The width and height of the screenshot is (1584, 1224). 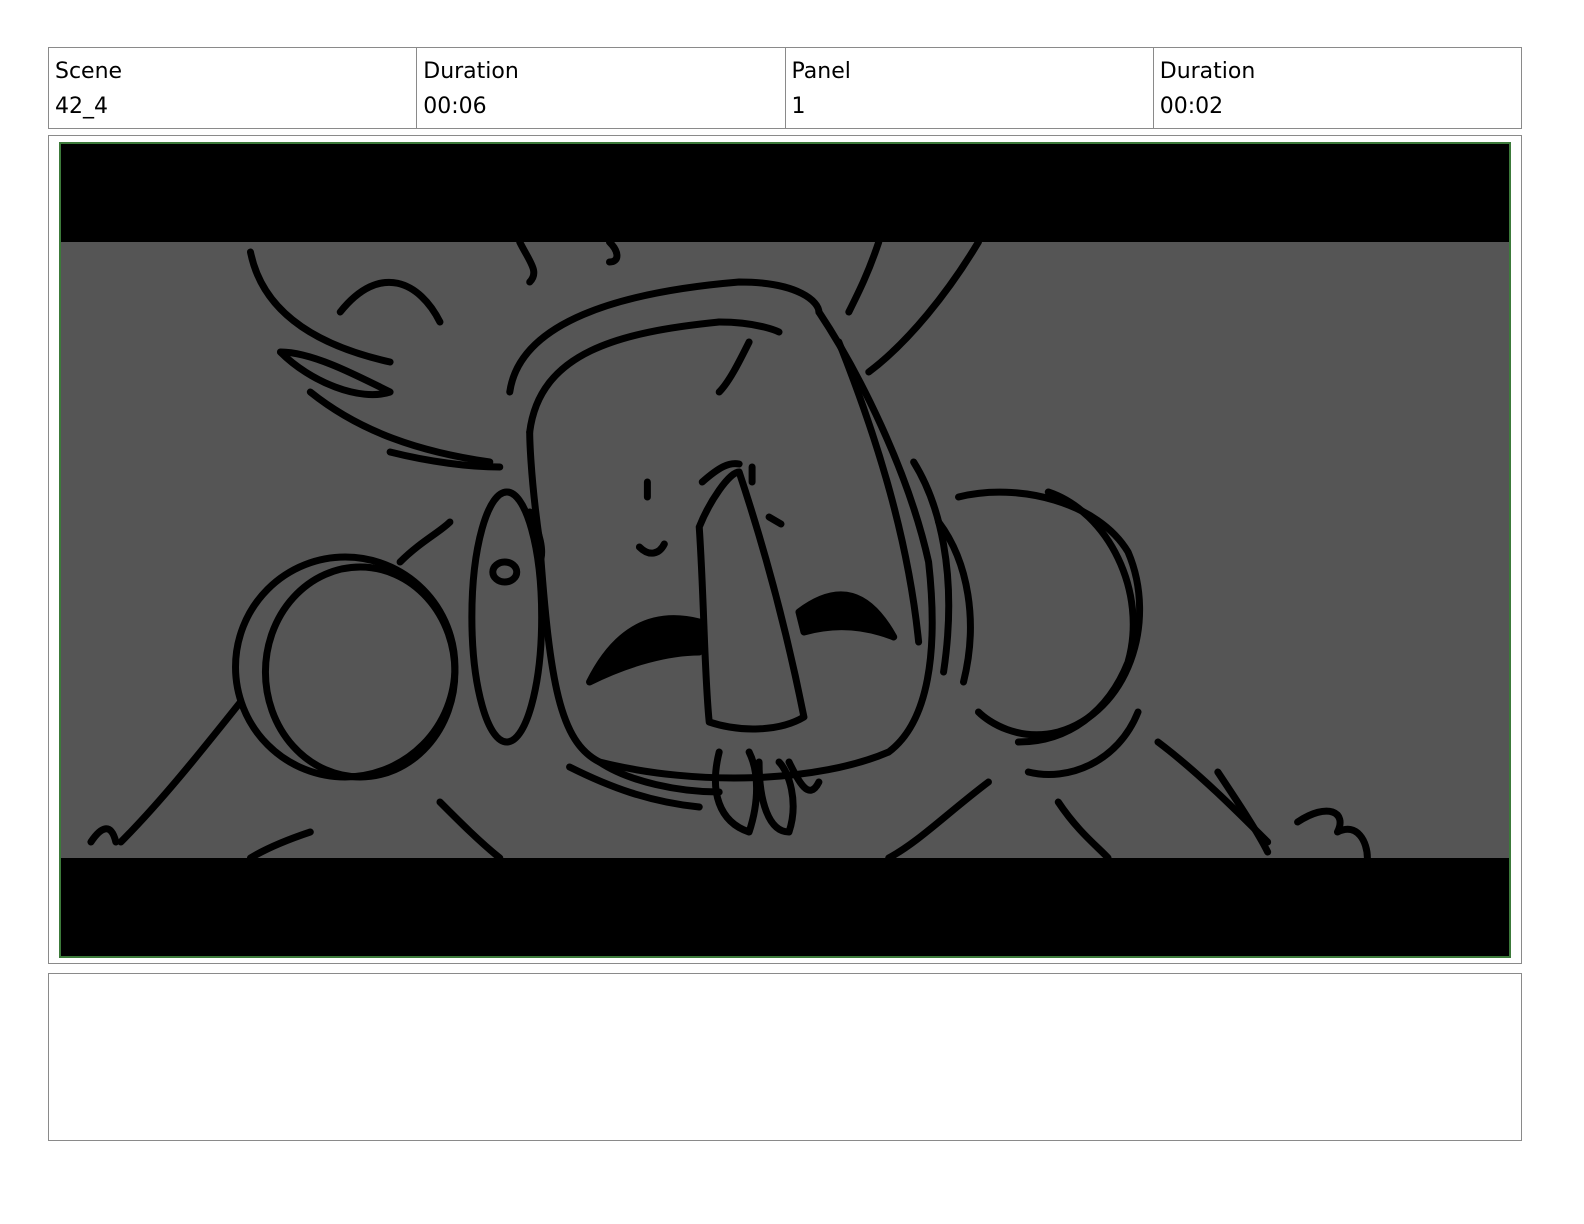 What do you see at coordinates (1191, 106) in the screenshot?
I see `panel-duration-value: 00:02` at bounding box center [1191, 106].